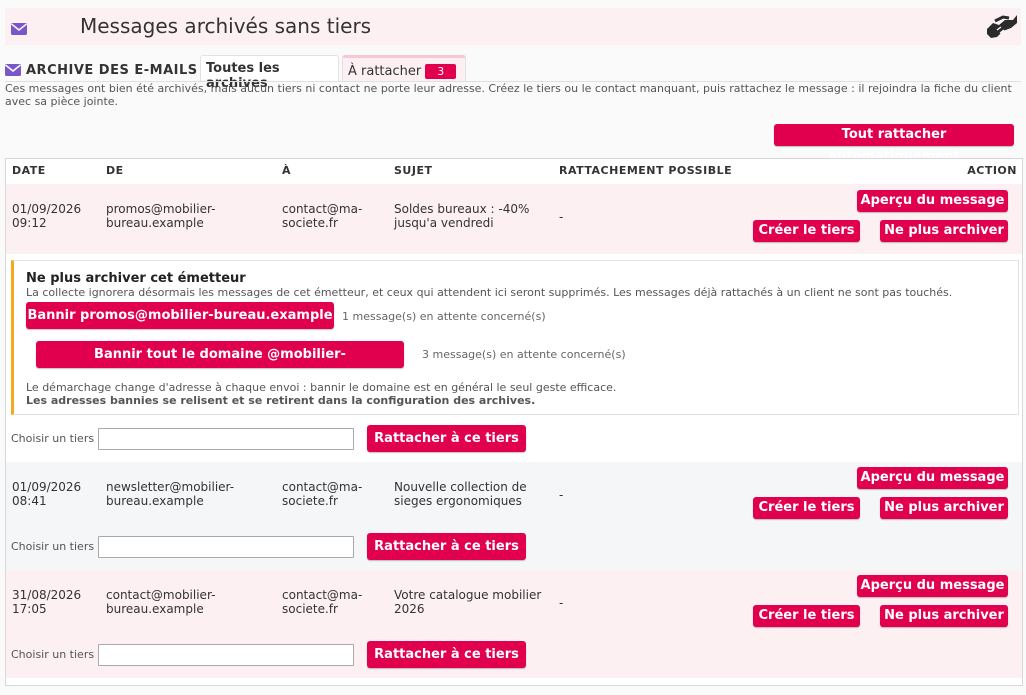 This screenshot has width=1026, height=695. What do you see at coordinates (112, 70) in the screenshot?
I see `tab-email-archive-label: ARCHIVE DES E-MAILS` at bounding box center [112, 70].